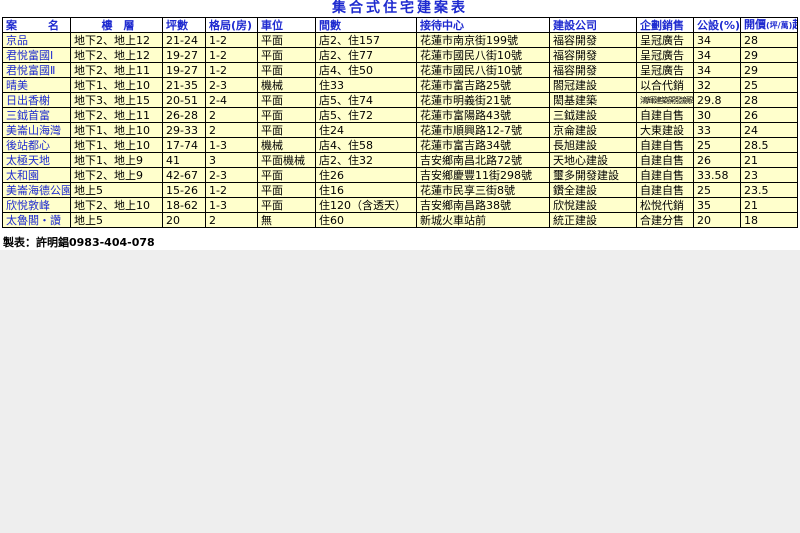  Describe the element at coordinates (366, 100) in the screenshot. I see `cell-units: 店5、住74` at that location.